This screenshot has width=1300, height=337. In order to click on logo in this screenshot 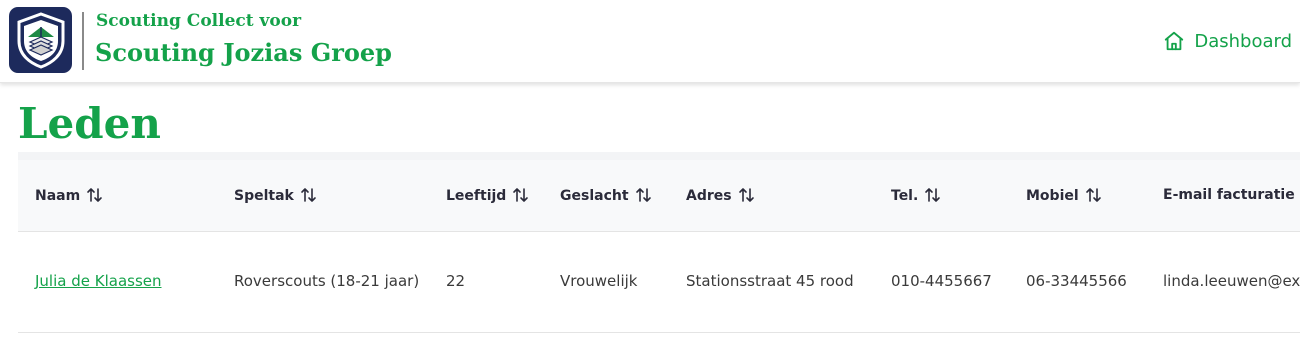, I will do `click(40, 40)`.